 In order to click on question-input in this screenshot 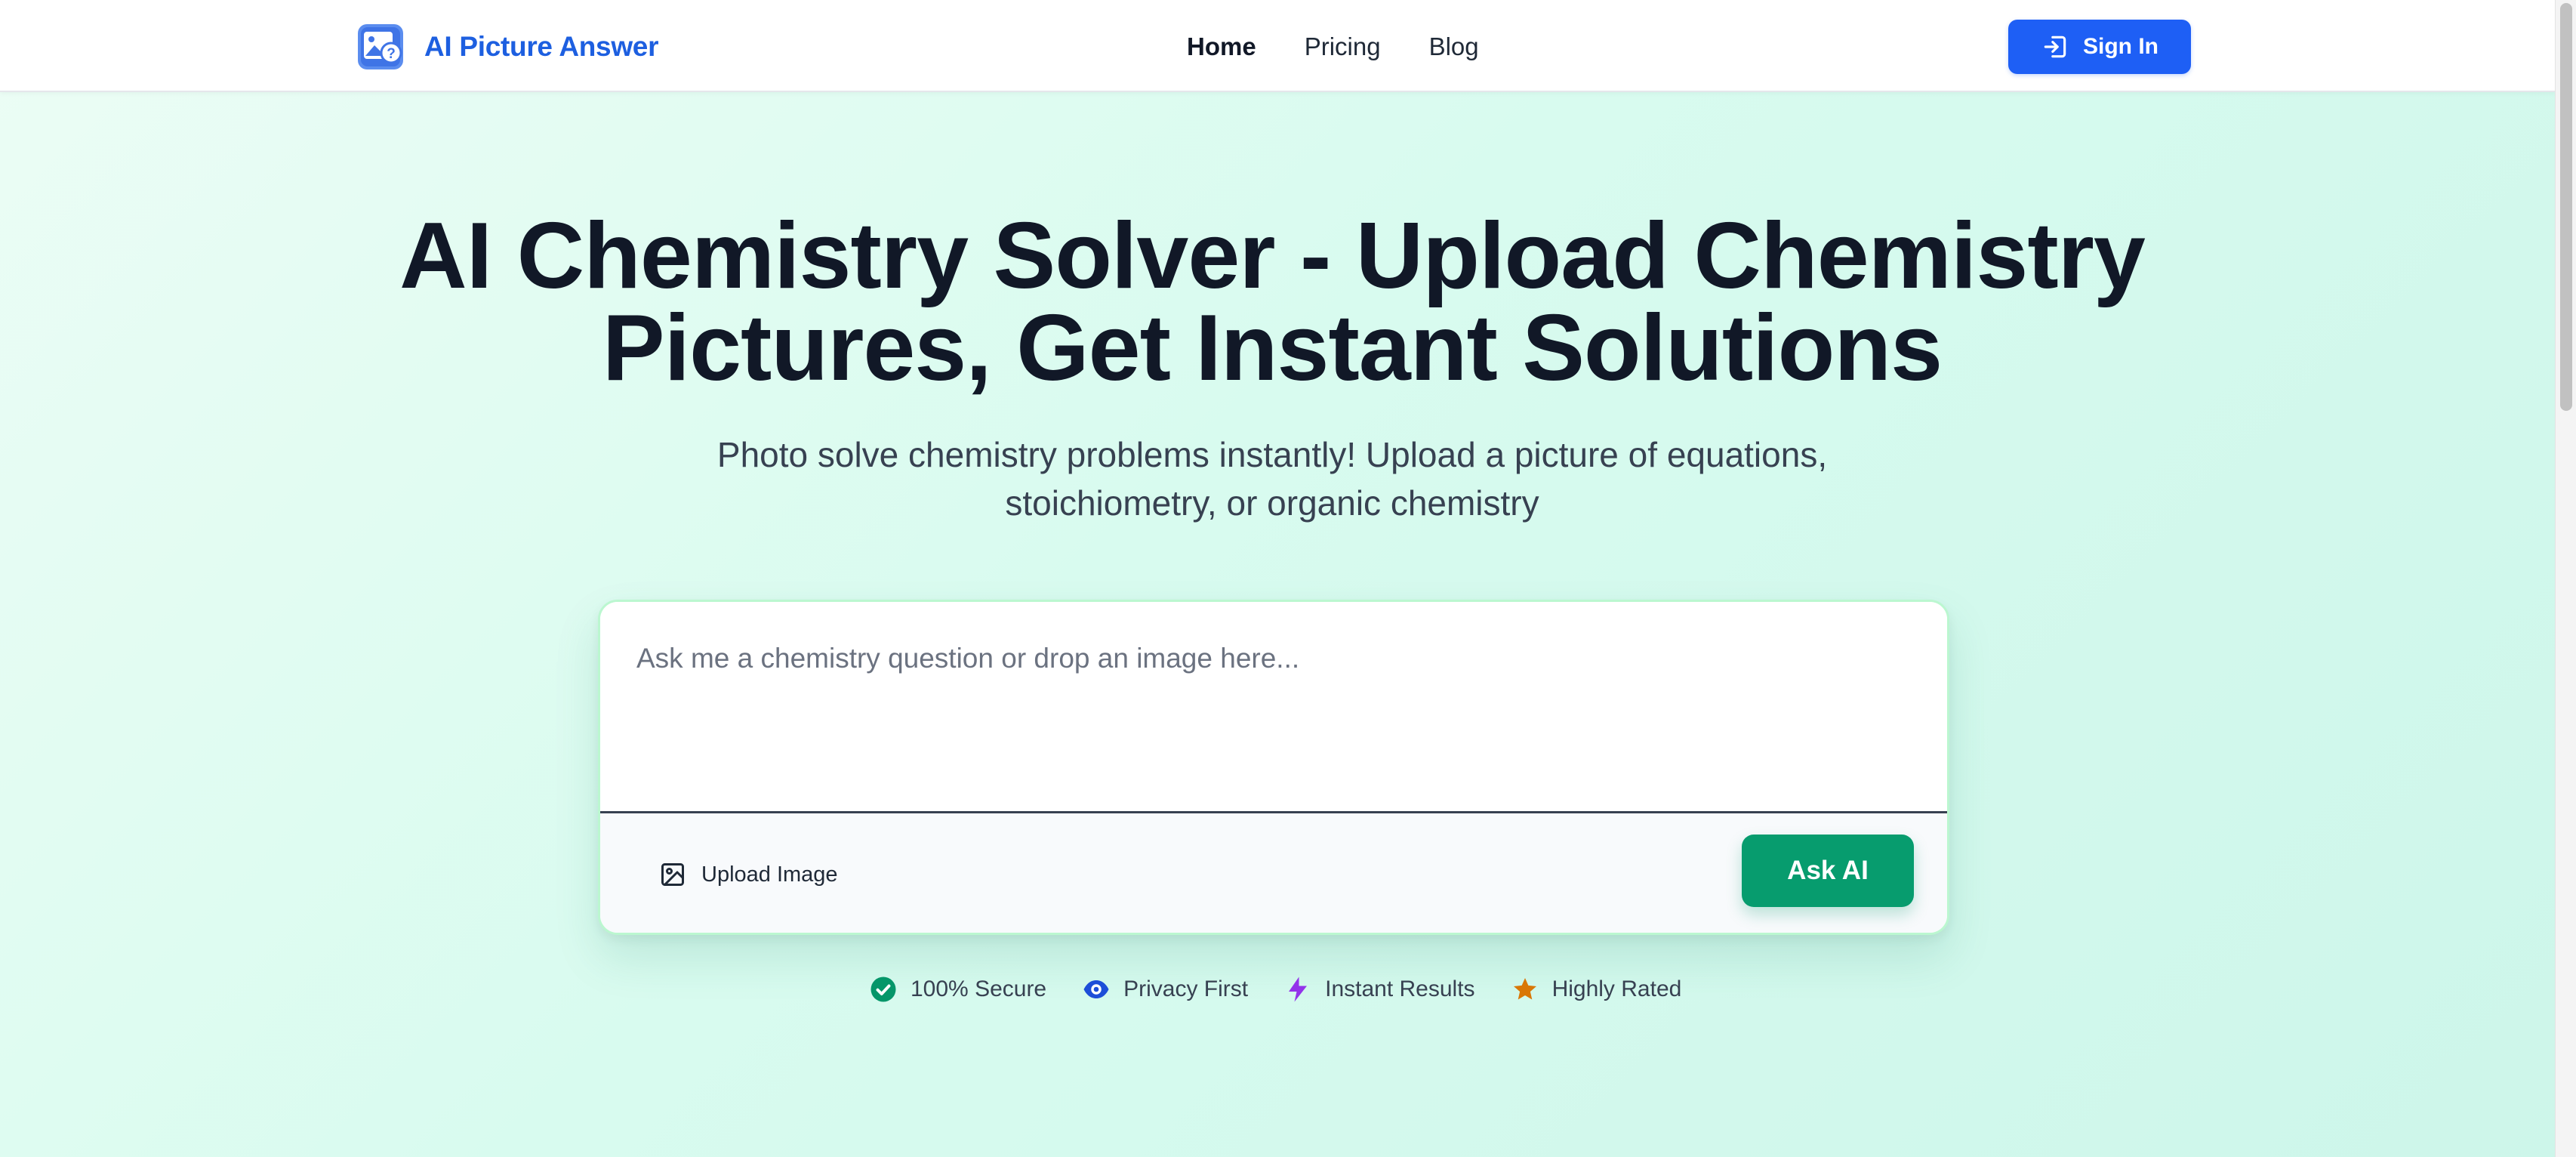, I will do `click(1273, 708)`.